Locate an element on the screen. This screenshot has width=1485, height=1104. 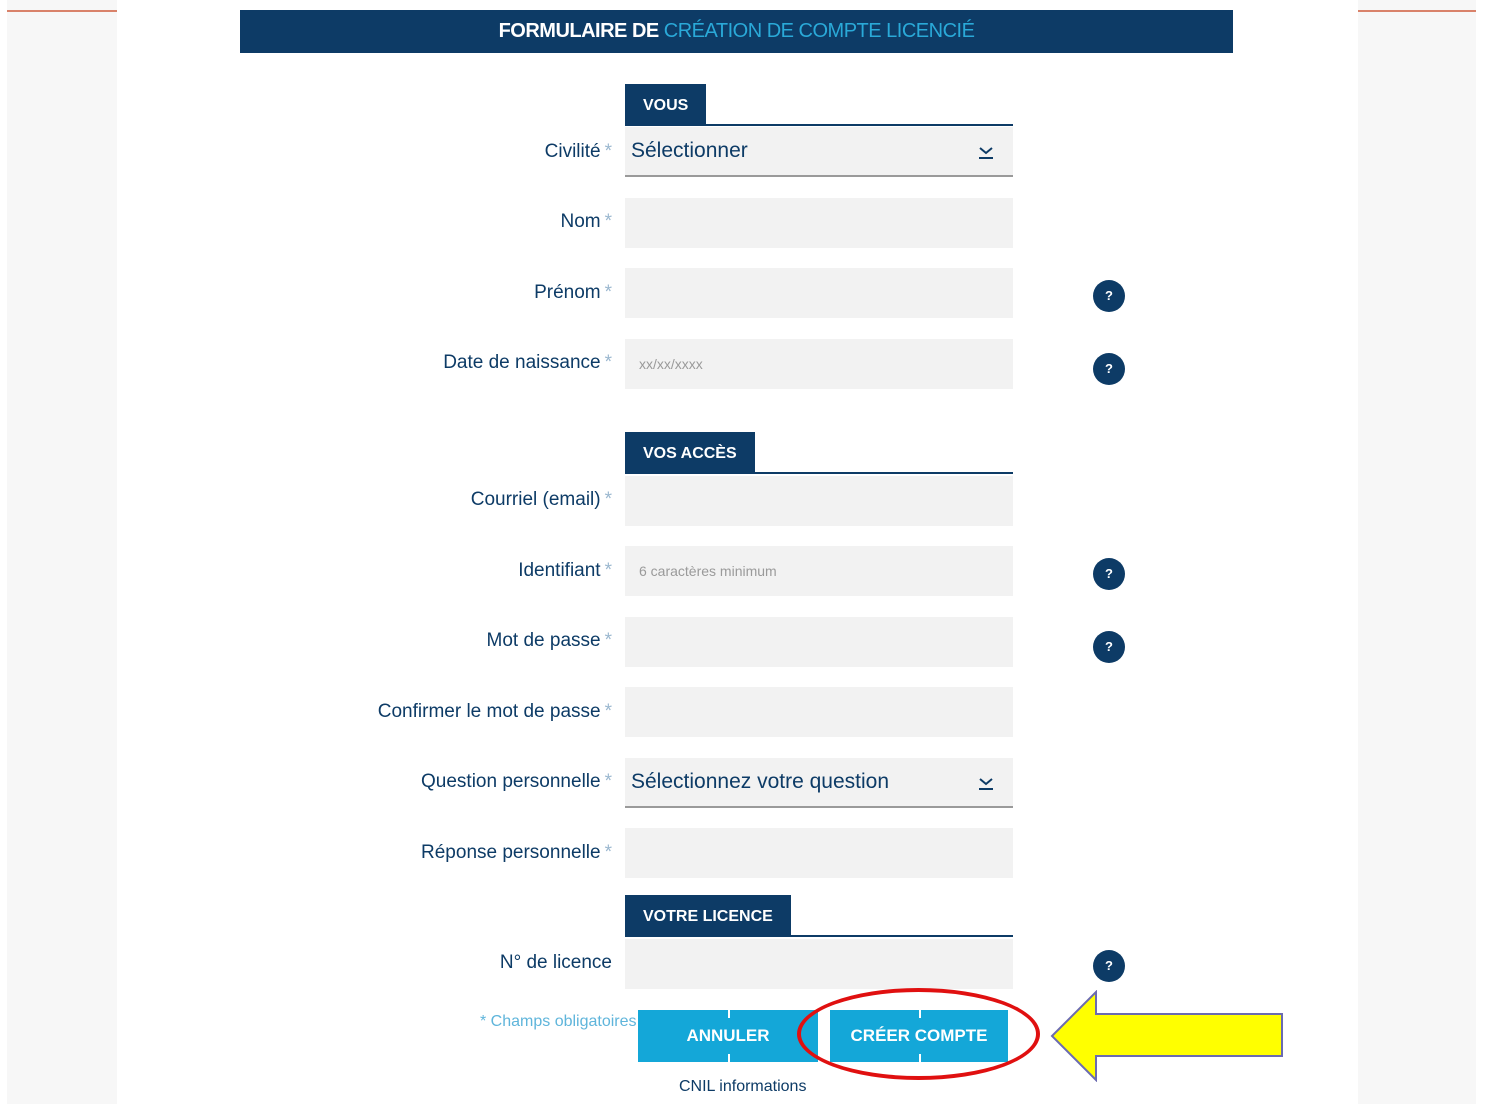
cancel-button: ANNULER is located at coordinates (728, 1036).